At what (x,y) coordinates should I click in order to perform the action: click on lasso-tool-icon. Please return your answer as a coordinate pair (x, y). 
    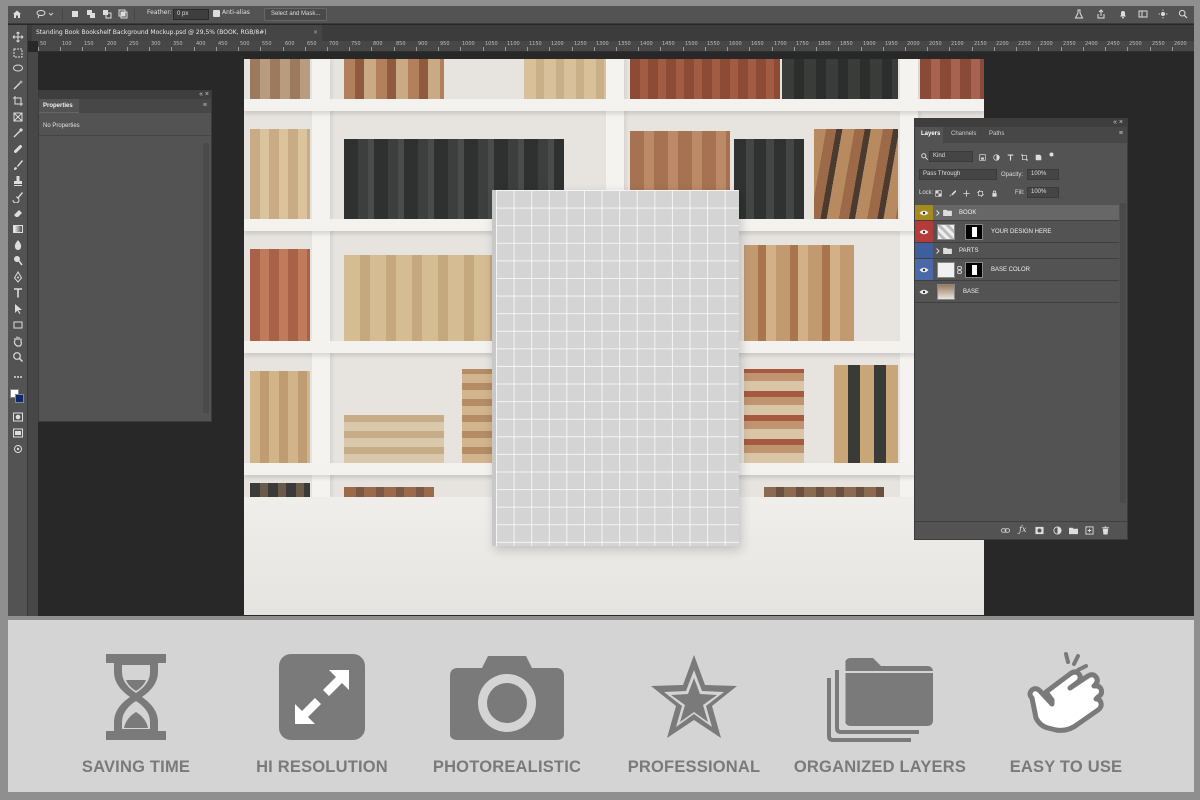
    Looking at the image, I should click on (18, 69).